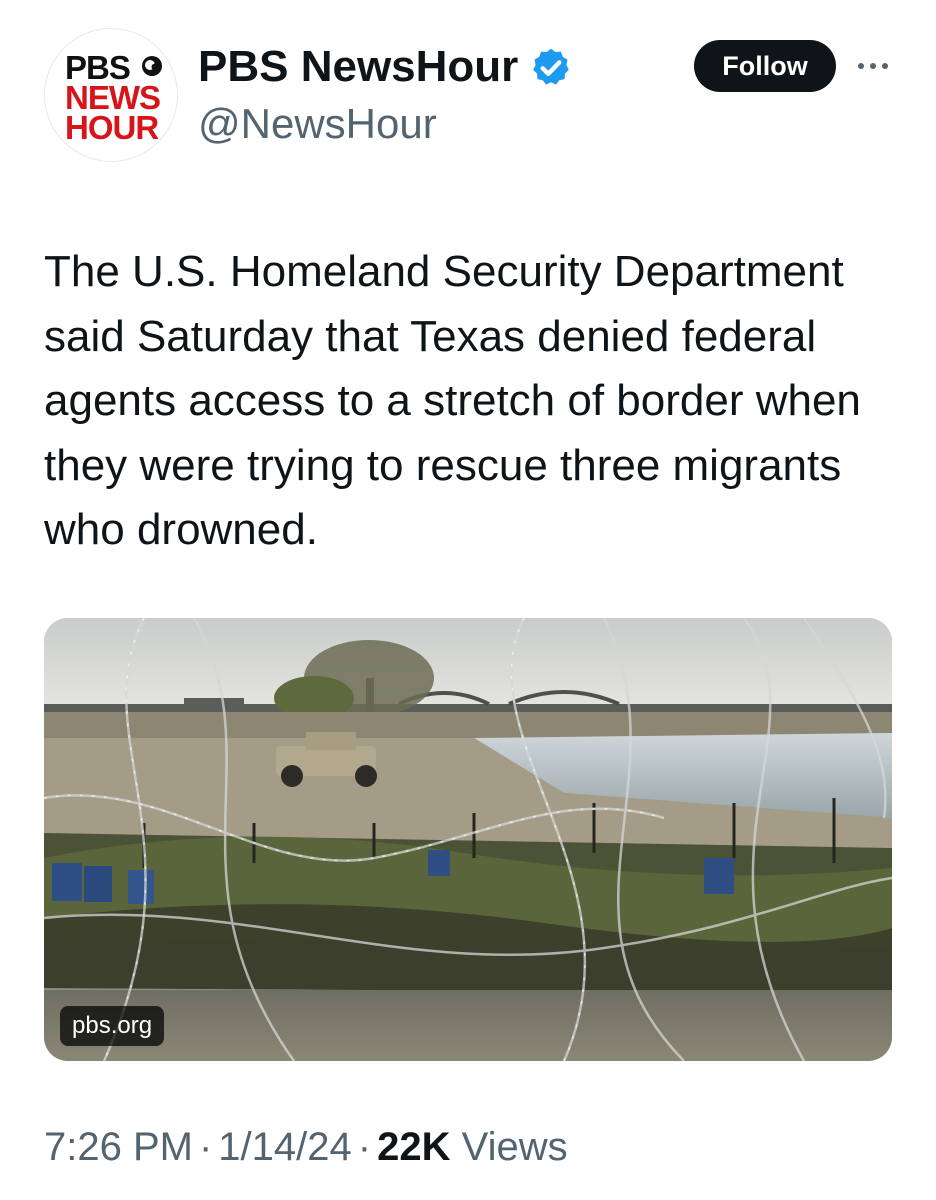 Image resolution: width=936 pixels, height=1200 pixels. Describe the element at coordinates (284, 1147) in the screenshot. I see `tweet-date: 1/14/24` at that location.